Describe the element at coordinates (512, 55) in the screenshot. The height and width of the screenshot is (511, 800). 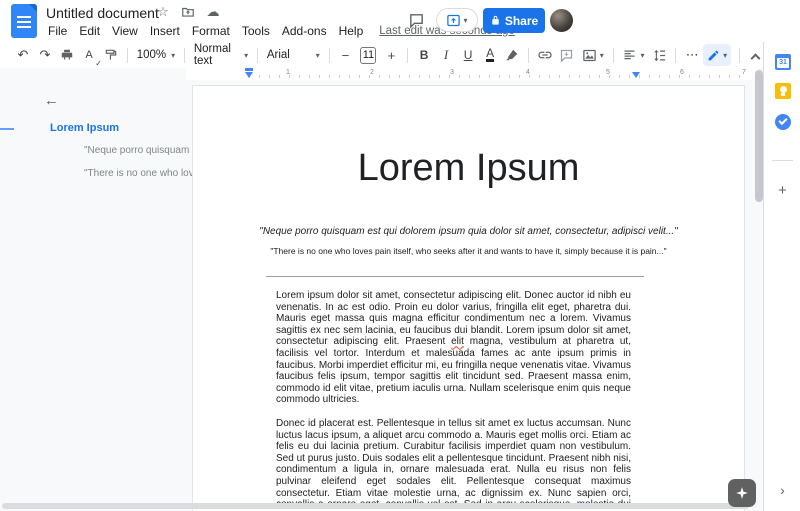
I see `highlight-color-button` at that location.